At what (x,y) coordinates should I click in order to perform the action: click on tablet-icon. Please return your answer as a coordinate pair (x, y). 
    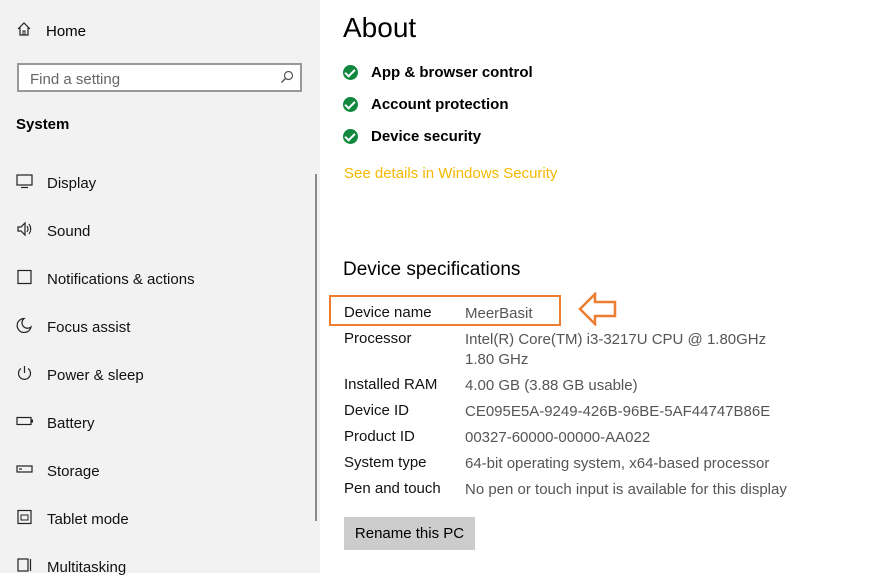
    Looking at the image, I should click on (25, 519).